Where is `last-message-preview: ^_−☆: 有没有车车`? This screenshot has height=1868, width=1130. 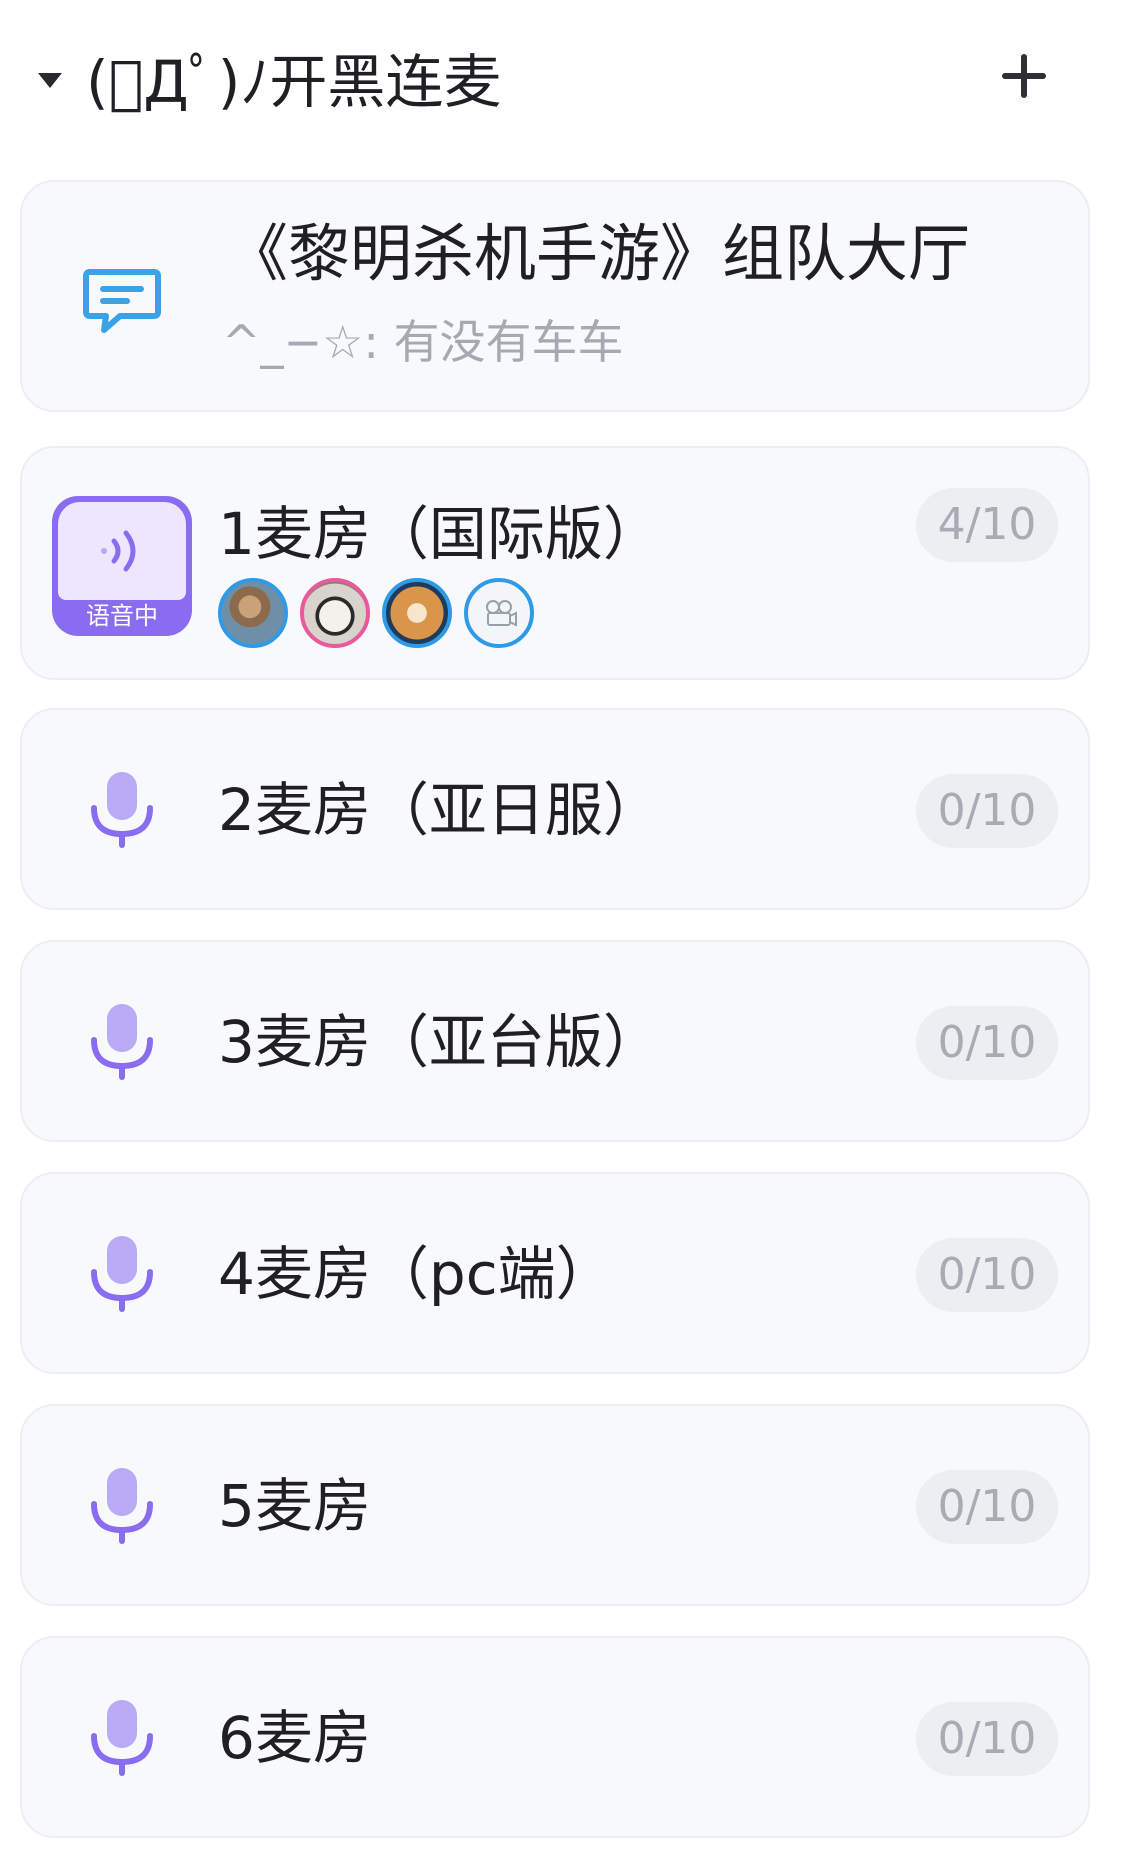 last-message-preview: ^_−☆: 有没有车车 is located at coordinates (423, 342).